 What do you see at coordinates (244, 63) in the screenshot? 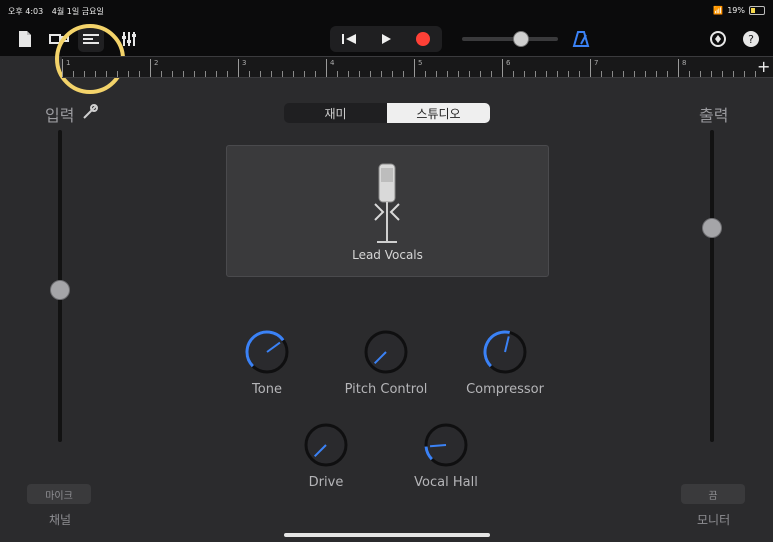
I see `ruler-bar-number: 3` at bounding box center [244, 63].